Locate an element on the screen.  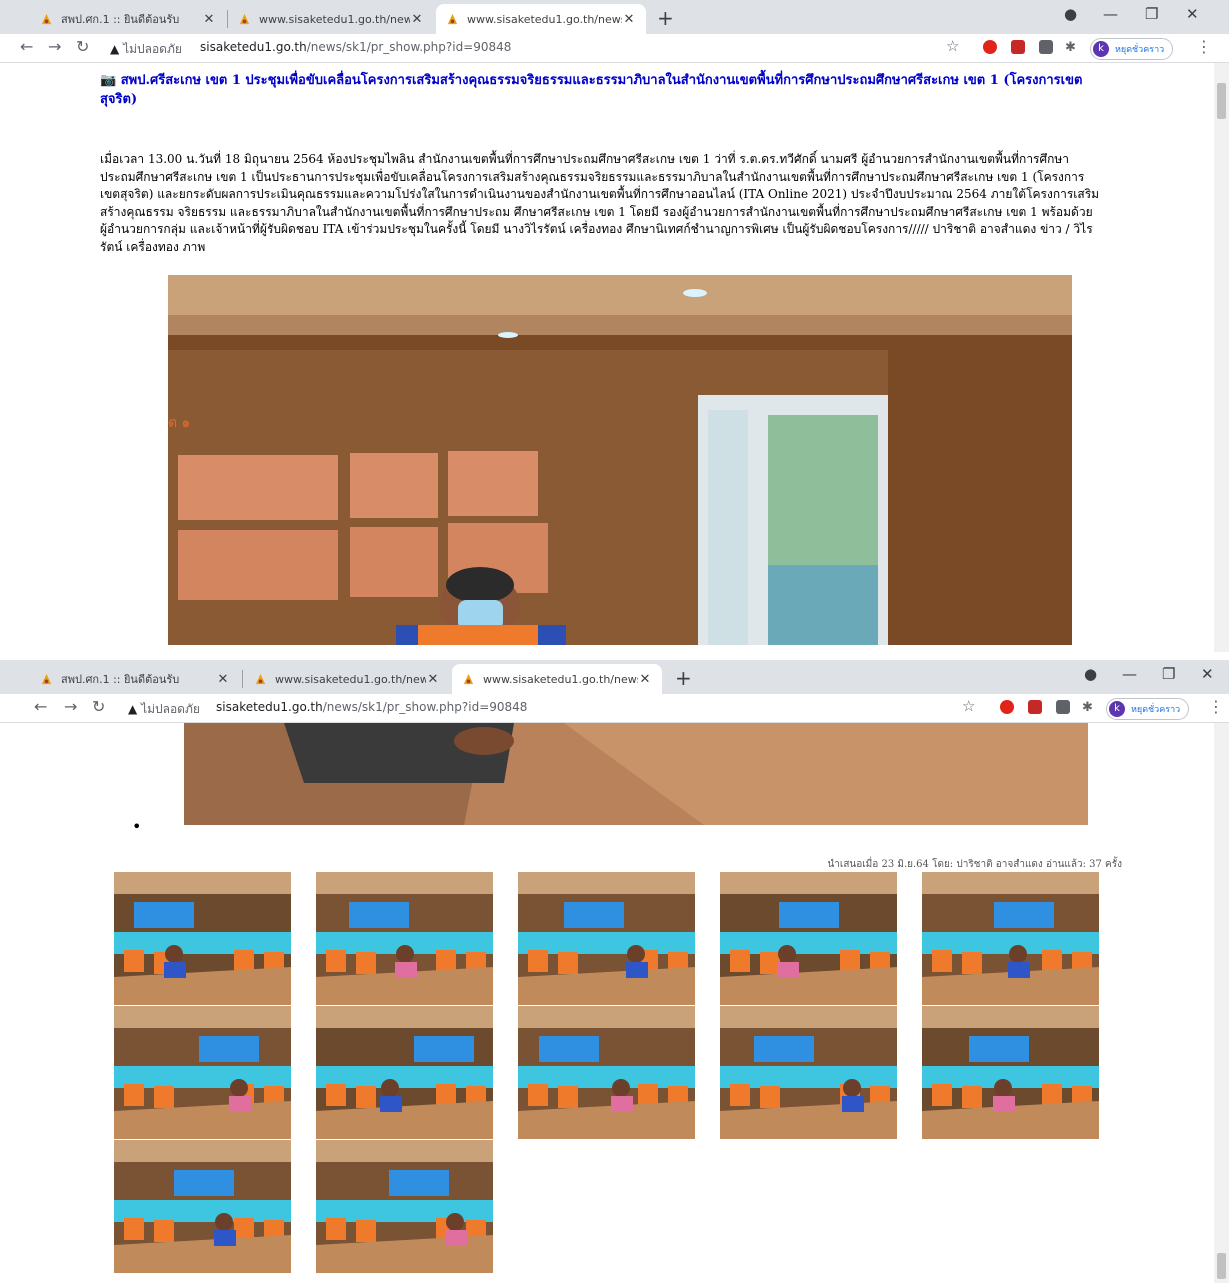
article-main-photo-bottom is located at coordinates (636, 774).